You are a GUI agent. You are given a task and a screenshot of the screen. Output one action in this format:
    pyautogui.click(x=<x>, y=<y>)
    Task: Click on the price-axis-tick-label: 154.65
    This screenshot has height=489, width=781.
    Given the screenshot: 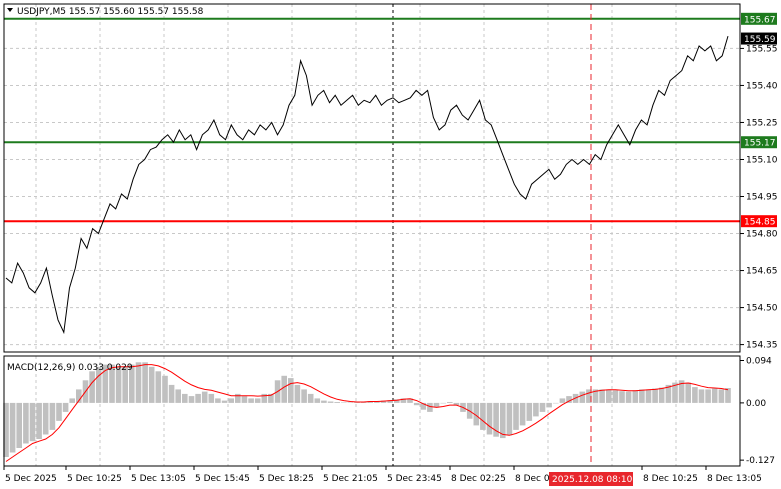 What is the action you would take?
    pyautogui.click(x=762, y=272)
    